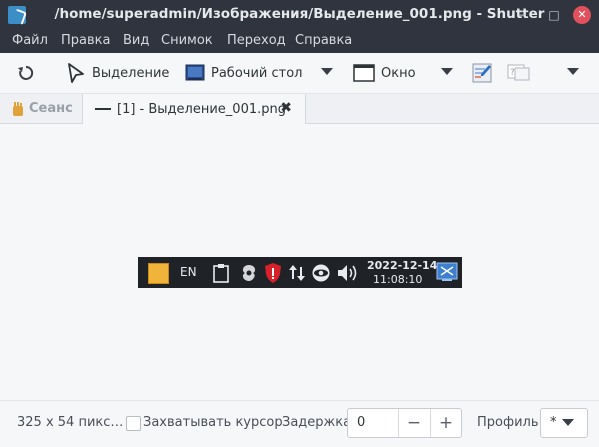 The height and width of the screenshot is (447, 599). Describe the element at coordinates (195, 72) in the screenshot. I see `desktop-icon` at that location.